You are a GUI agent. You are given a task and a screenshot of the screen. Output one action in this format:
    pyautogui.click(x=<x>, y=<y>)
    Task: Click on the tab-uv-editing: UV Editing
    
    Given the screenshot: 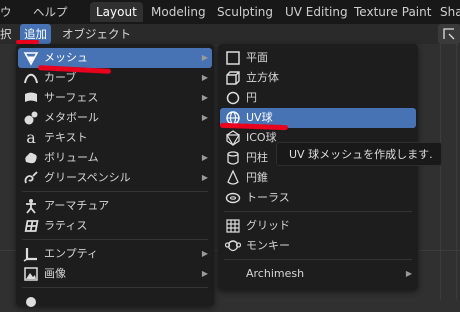 What is the action you would take?
    pyautogui.click(x=316, y=12)
    